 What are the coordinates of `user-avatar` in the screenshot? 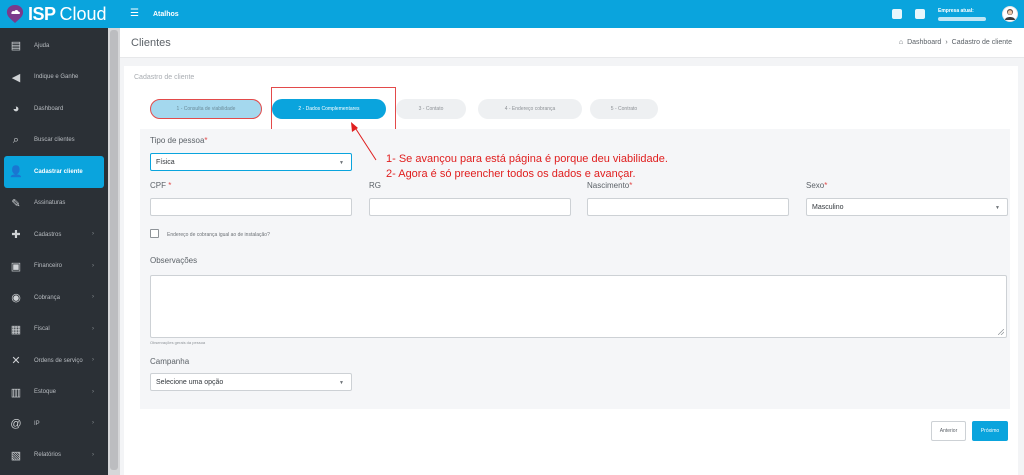 It's located at (1010, 14).